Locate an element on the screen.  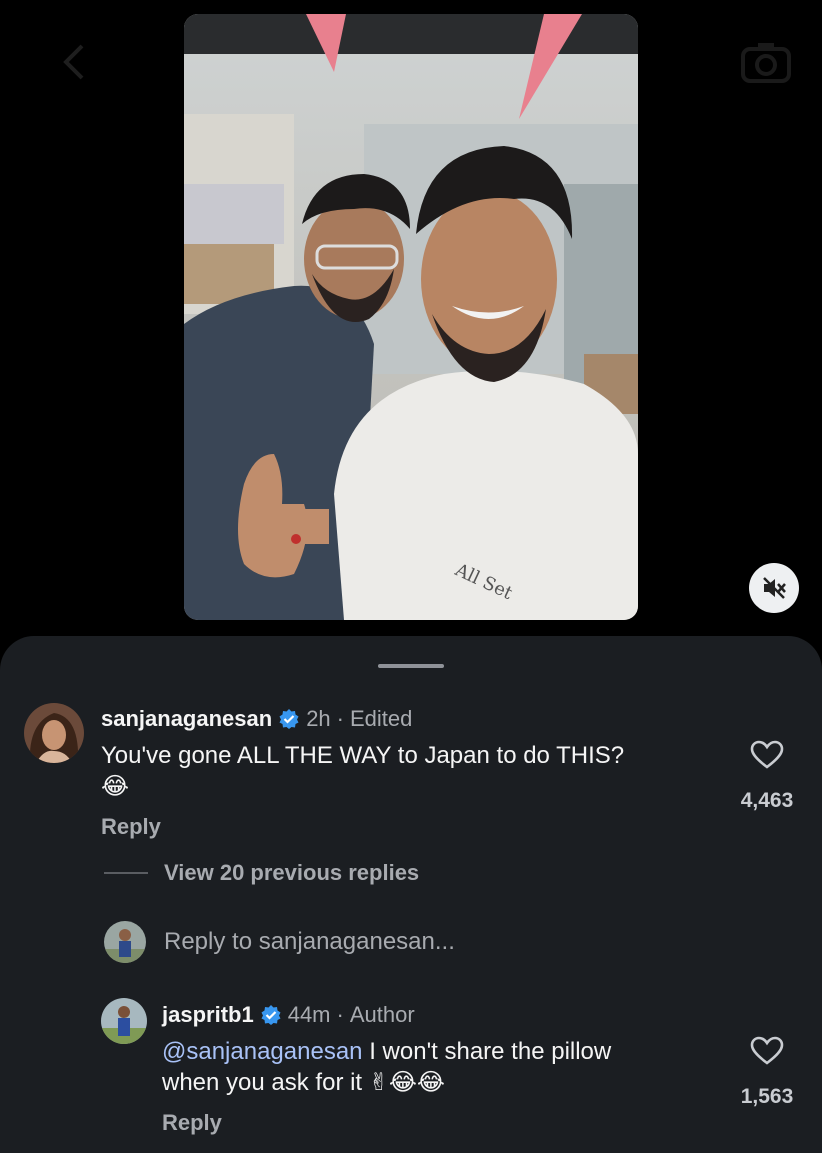
comment-time: 44m is located at coordinates (309, 1014).